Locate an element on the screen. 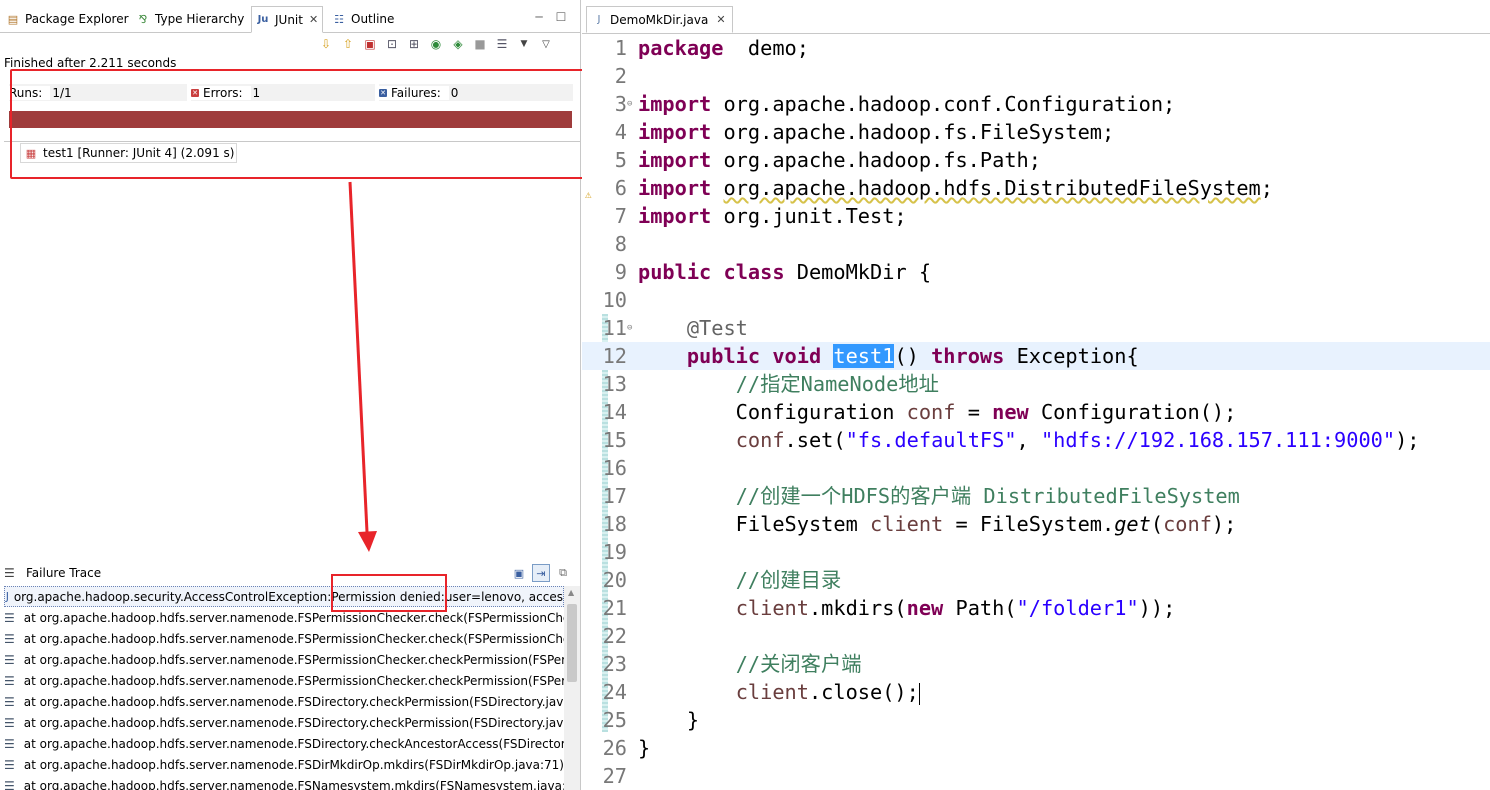  code-line: 7 import org.junit.Test; is located at coordinates (1036, 216).